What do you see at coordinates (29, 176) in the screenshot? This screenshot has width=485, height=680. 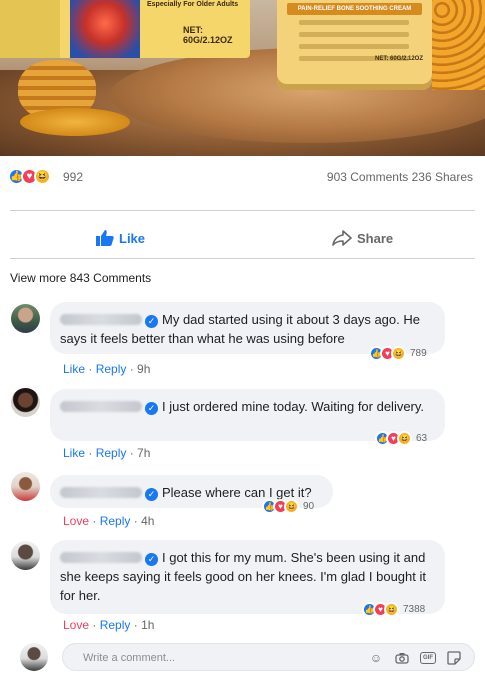 I see `reaction-icons: 👍 ♥ 😆` at bounding box center [29, 176].